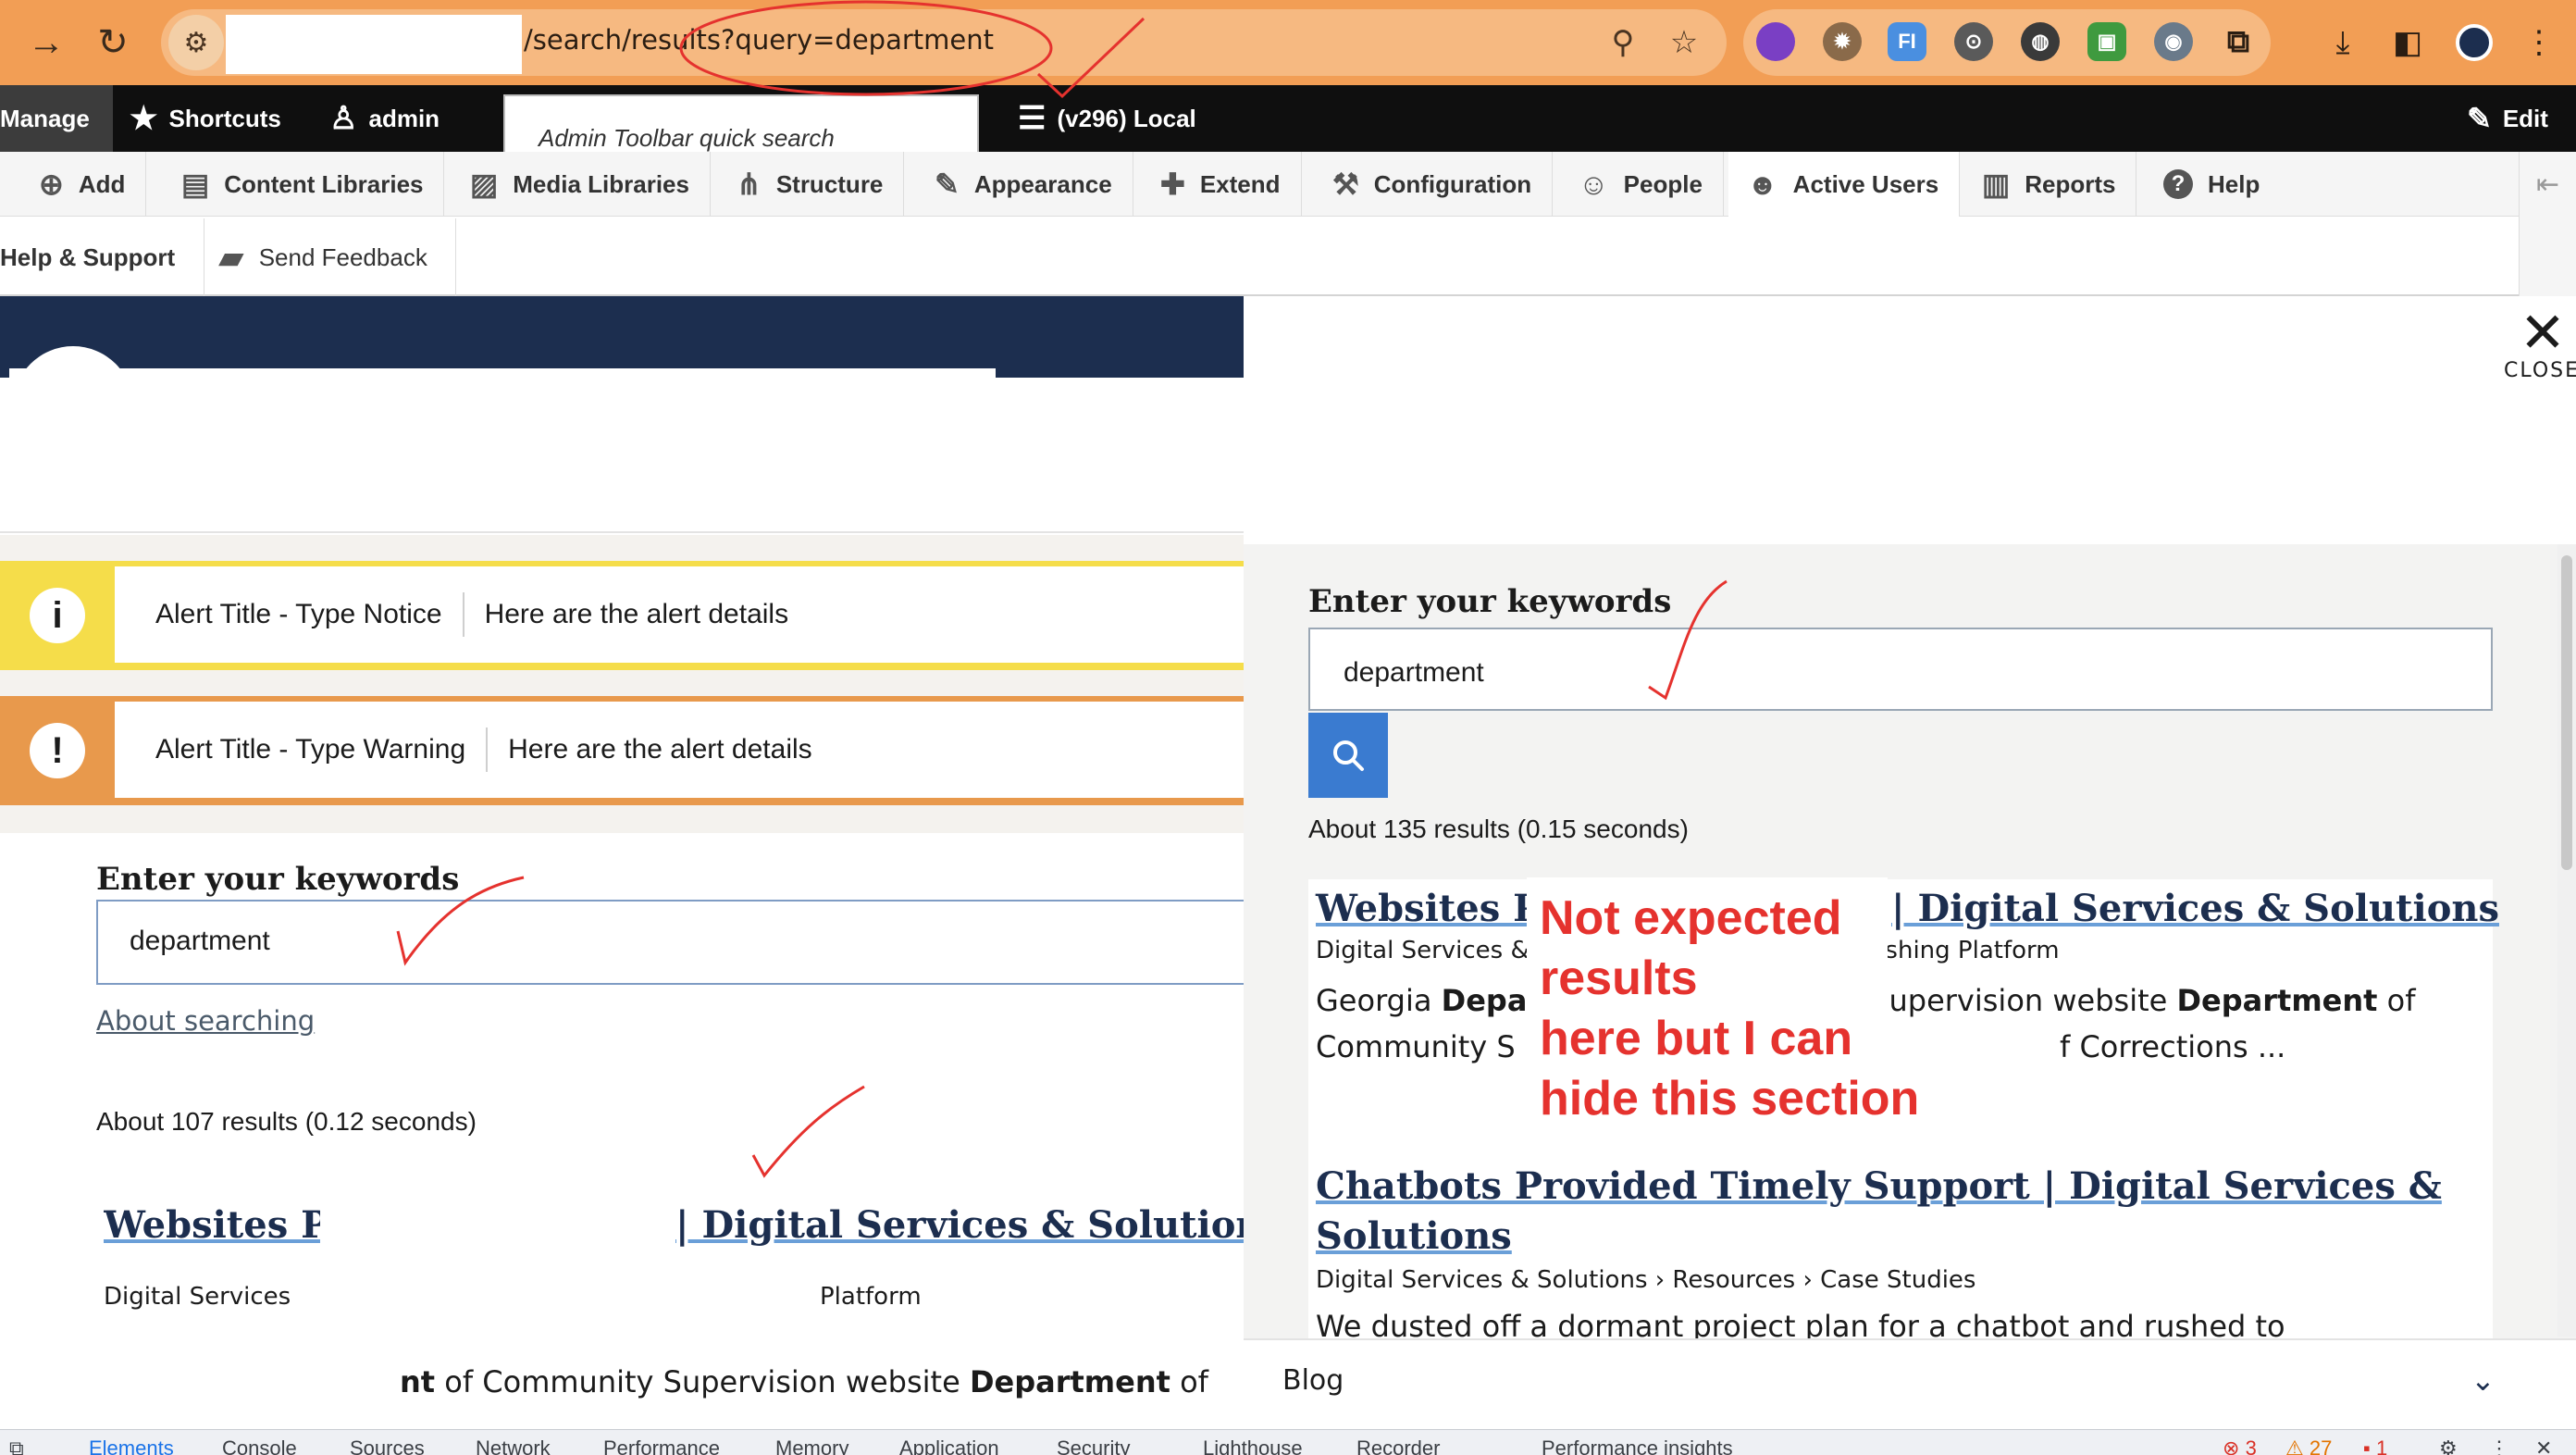  What do you see at coordinates (2449, 1445) in the screenshot?
I see `devtools-settings-icon: ⚙` at bounding box center [2449, 1445].